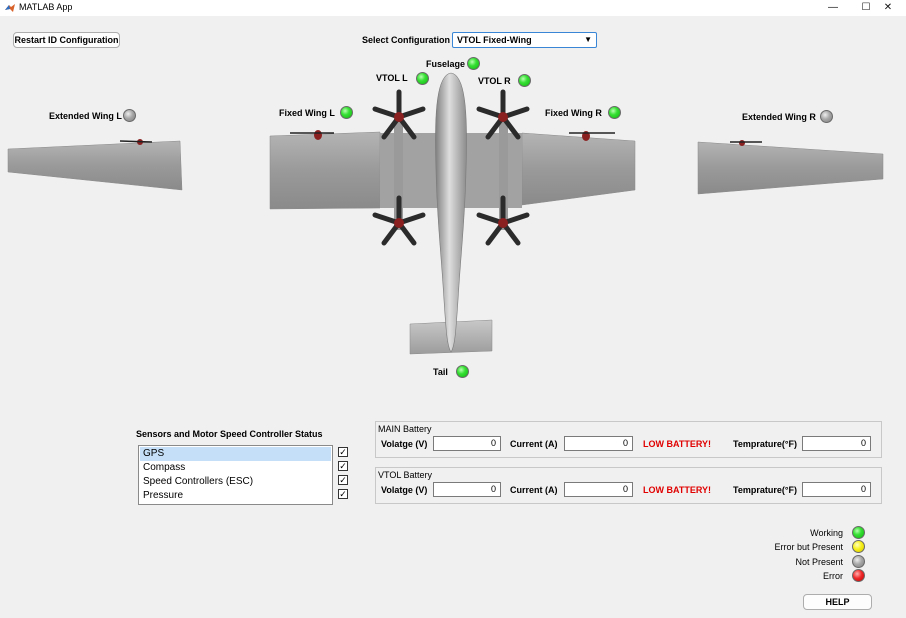  What do you see at coordinates (677, 444) in the screenshot?
I see `main-low-battery-warning: LOW BATTERY!` at bounding box center [677, 444].